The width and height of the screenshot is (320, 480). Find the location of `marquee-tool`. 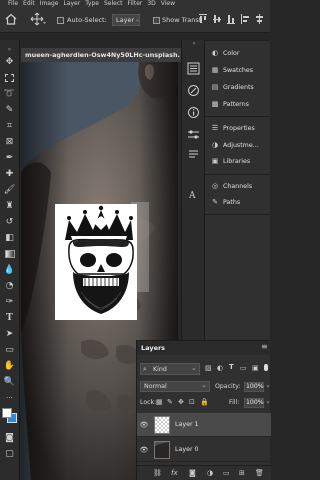

marquee-tool is located at coordinates (9, 77).